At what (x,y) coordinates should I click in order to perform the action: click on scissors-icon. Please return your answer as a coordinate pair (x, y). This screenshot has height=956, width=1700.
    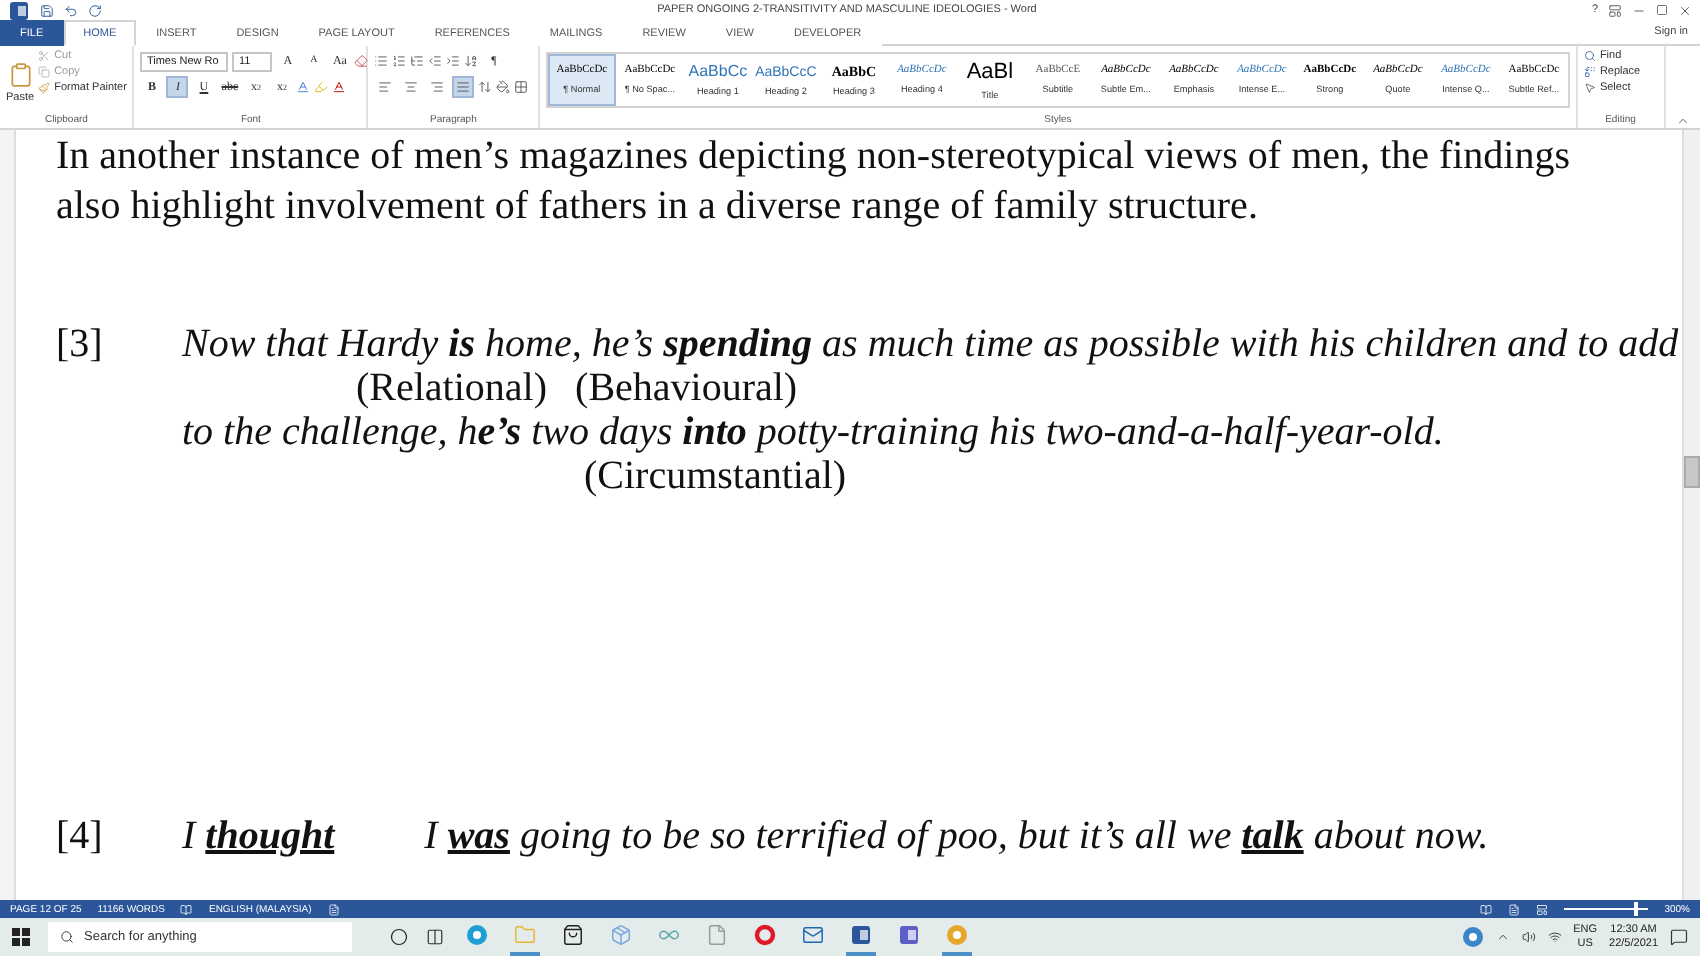
    Looking at the image, I should click on (44, 56).